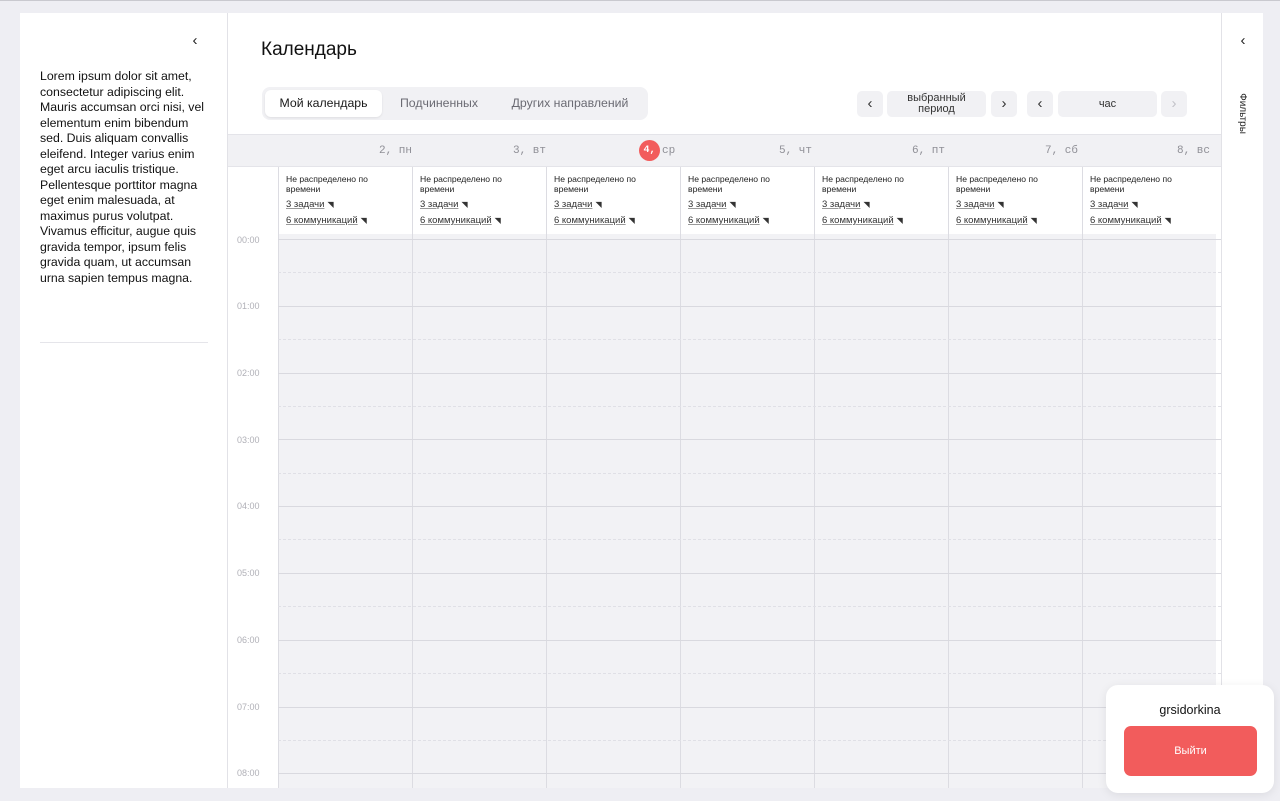 The width and height of the screenshot is (1280, 801). I want to click on sidebar-collapse-button: ‹, so click(195, 41).